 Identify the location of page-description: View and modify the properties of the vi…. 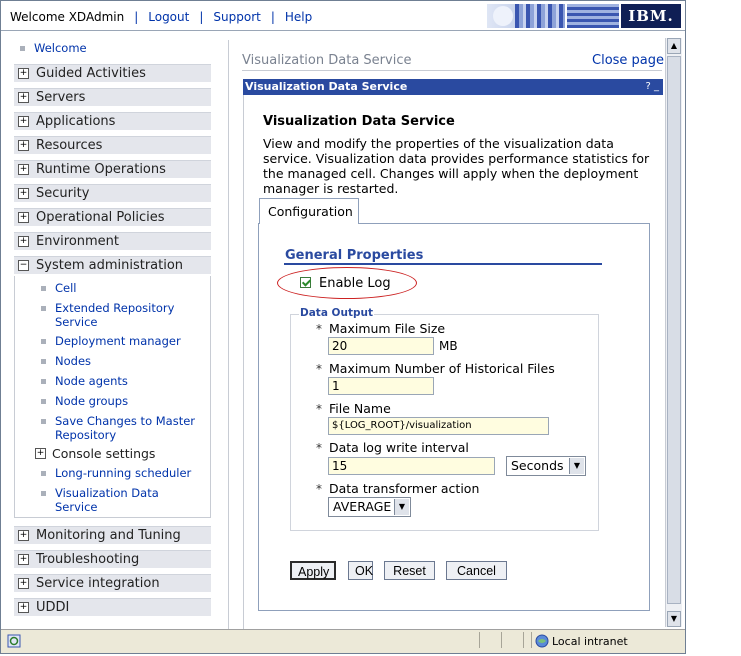
(456, 166).